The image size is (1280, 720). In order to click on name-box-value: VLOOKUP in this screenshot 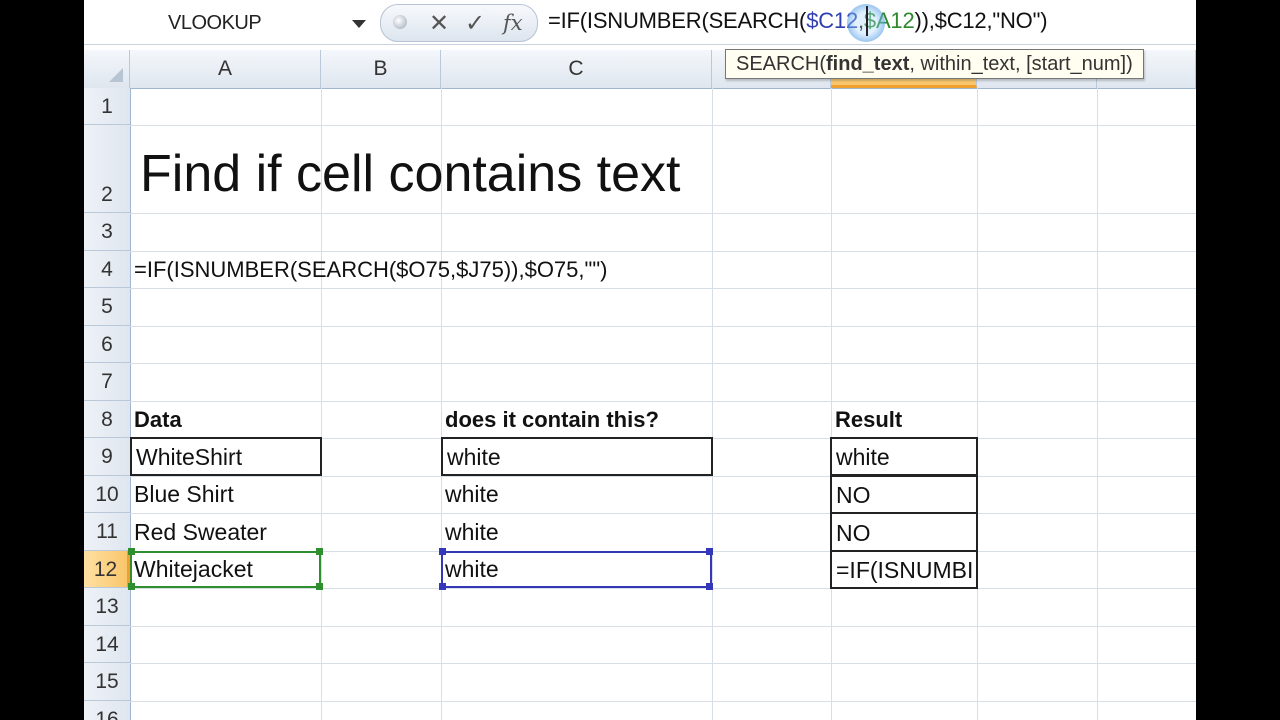, I will do `click(215, 23)`.